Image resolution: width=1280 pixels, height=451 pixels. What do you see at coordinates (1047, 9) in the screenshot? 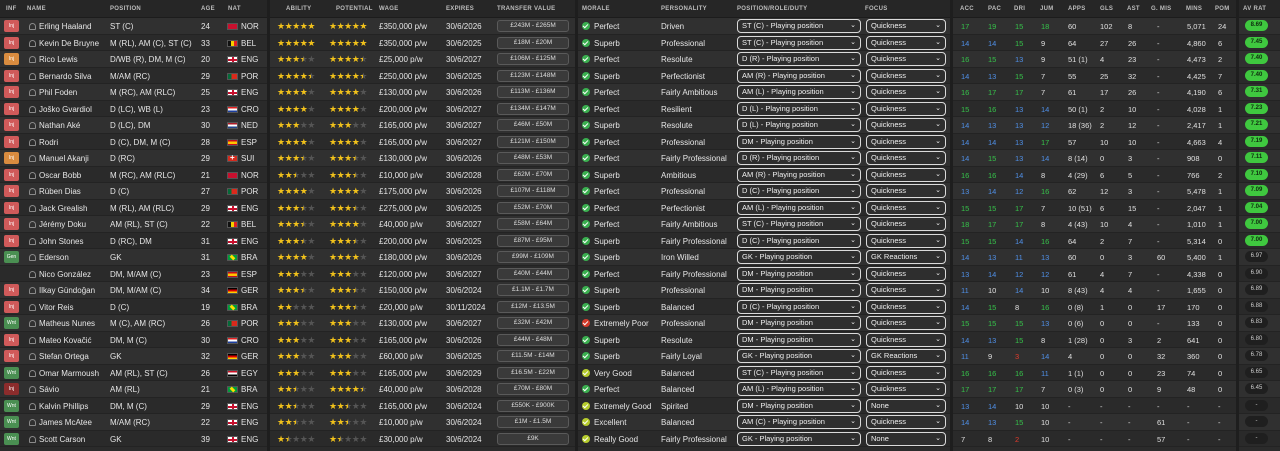
I see `header-jum: JUM` at bounding box center [1047, 9].